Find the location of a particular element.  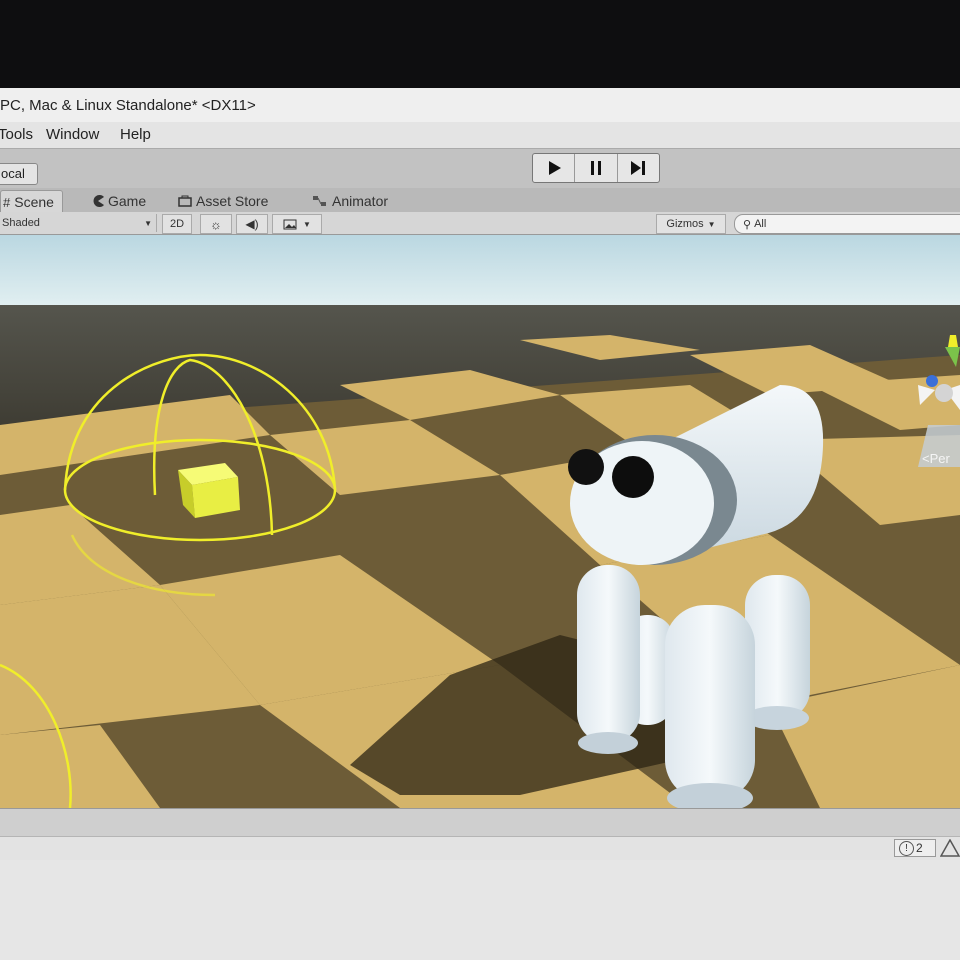

audio-toggle: ◀) is located at coordinates (252, 224).